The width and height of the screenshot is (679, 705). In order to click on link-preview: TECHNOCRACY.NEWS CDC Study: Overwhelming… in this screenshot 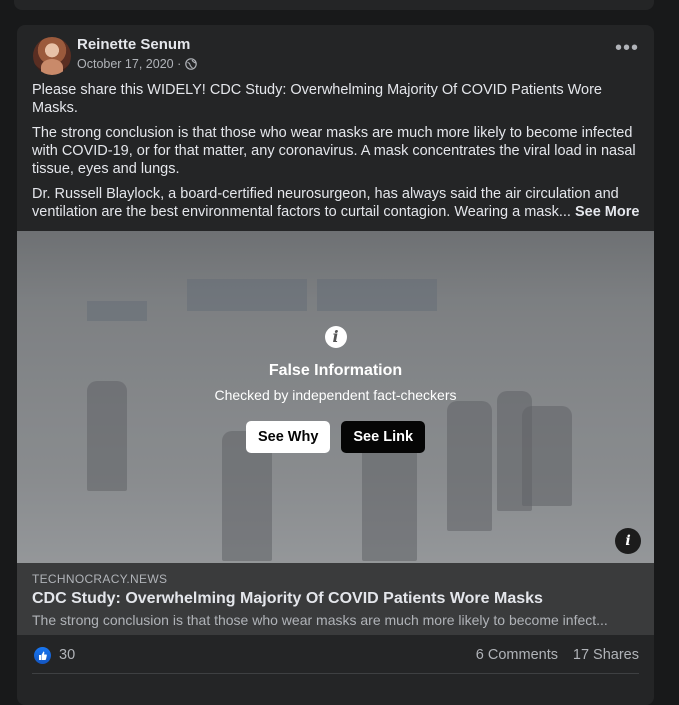, I will do `click(335, 599)`.